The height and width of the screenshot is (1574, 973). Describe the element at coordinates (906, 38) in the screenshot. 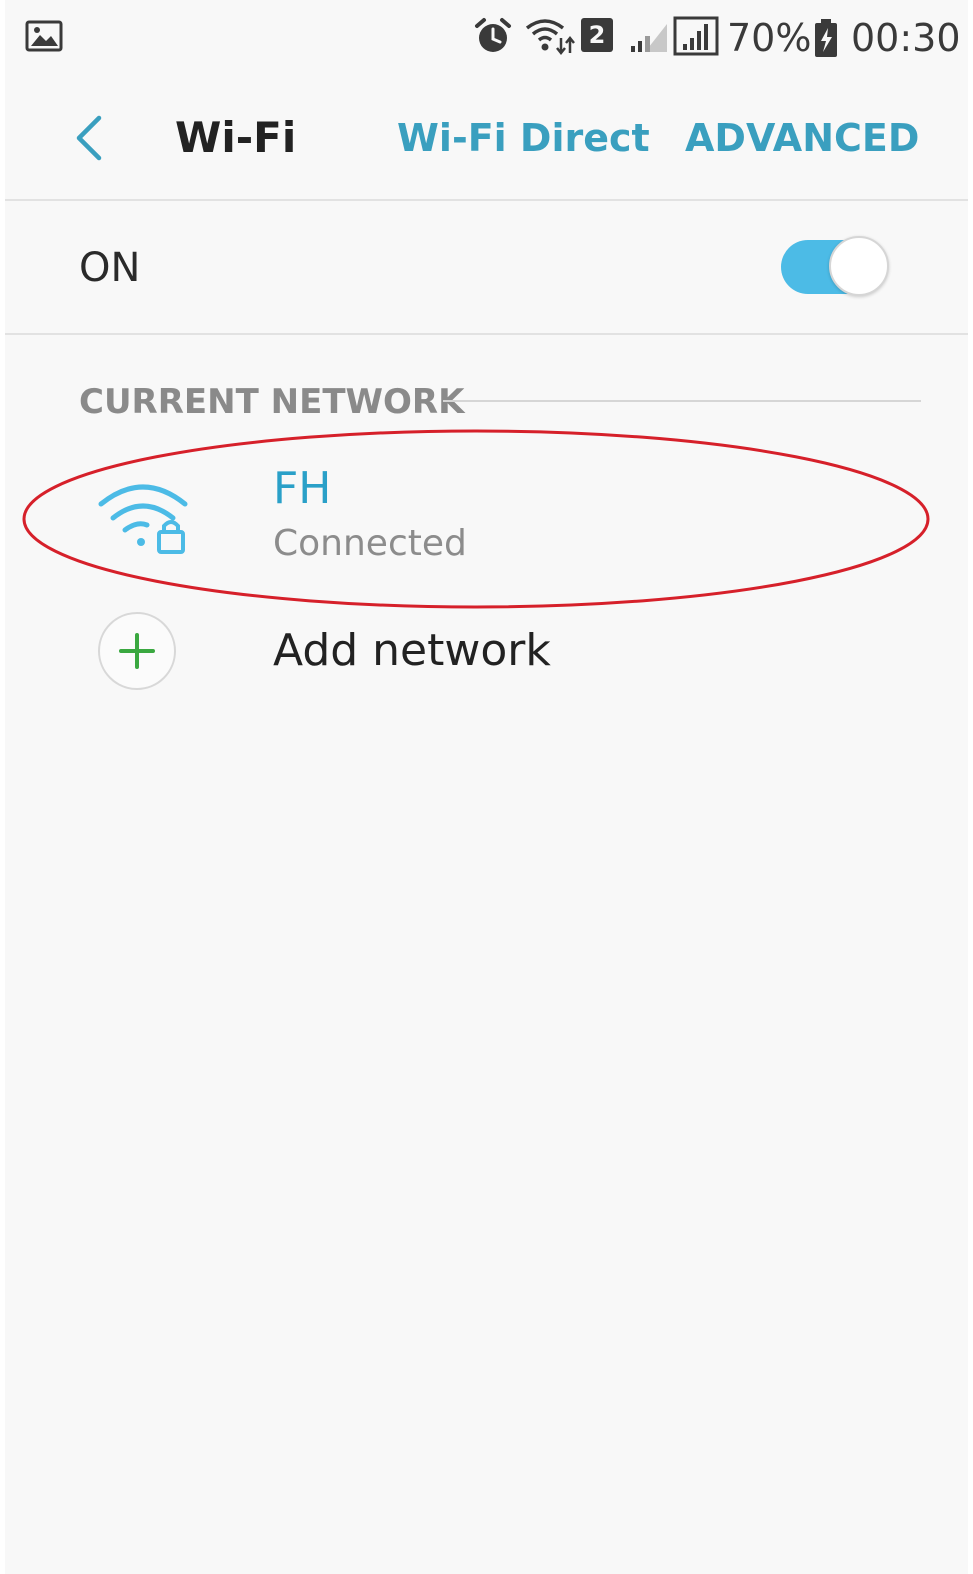

I see `clock: 00:30` at that location.